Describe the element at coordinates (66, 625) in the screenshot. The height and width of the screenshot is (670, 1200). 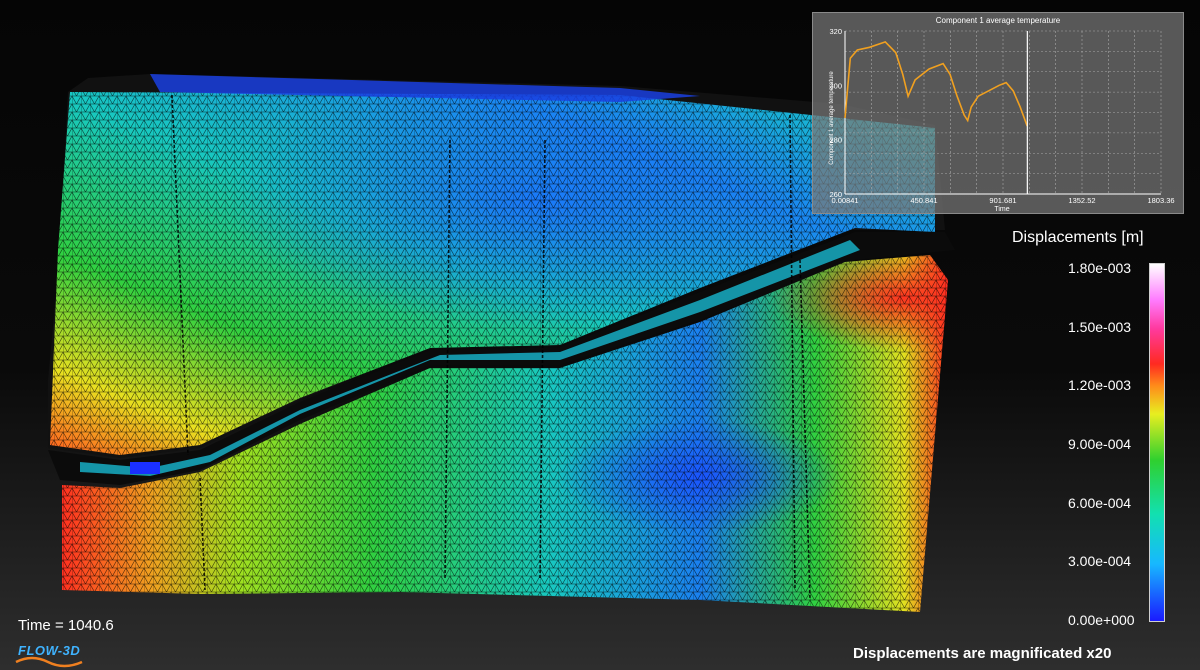
I see `time-readout: Time = 1040.6` at that location.